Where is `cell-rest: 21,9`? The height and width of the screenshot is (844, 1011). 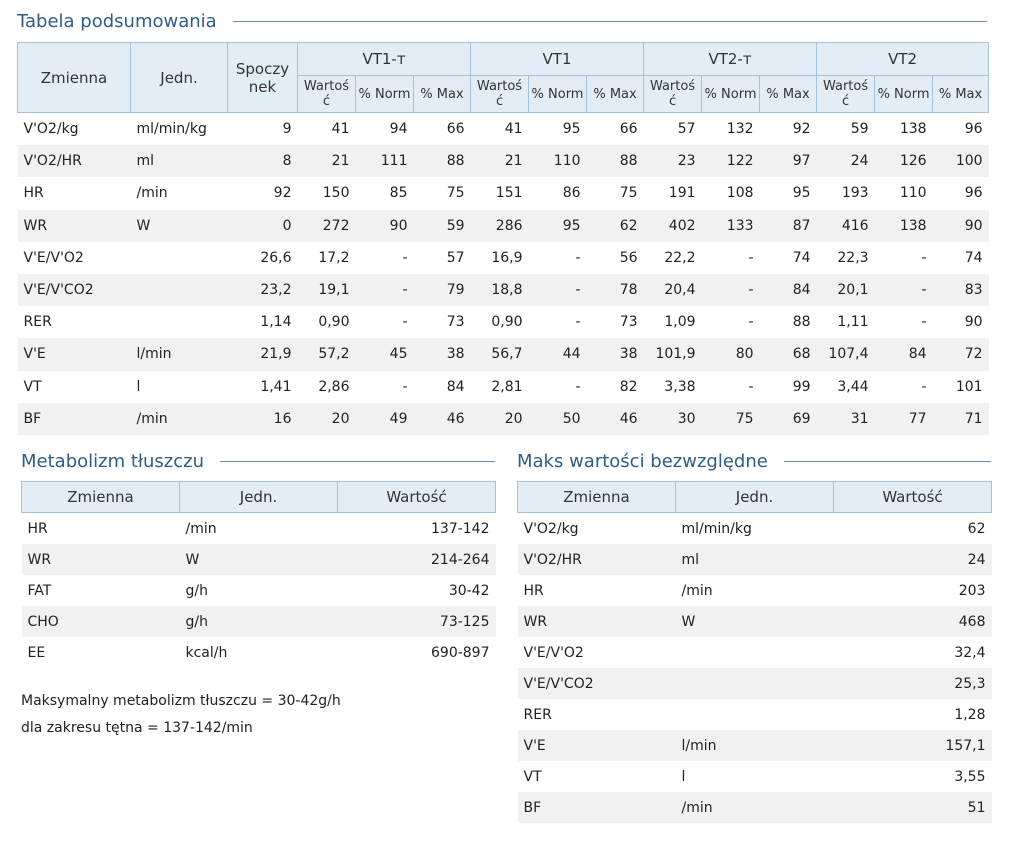
cell-rest: 21,9 is located at coordinates (262, 354).